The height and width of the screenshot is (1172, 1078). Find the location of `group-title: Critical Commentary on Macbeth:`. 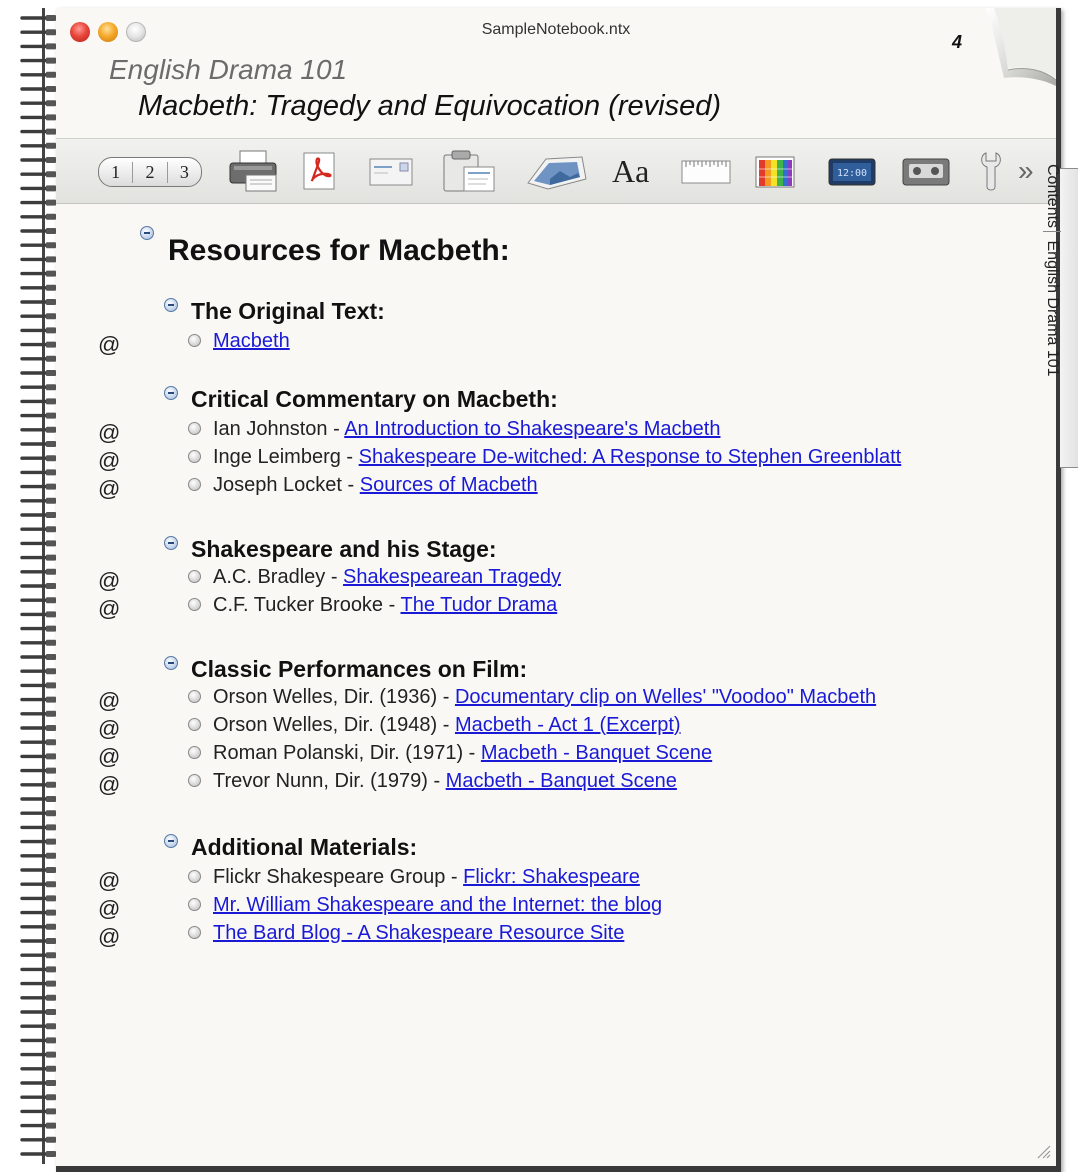

group-title: Critical Commentary on Macbeth: is located at coordinates (374, 399).